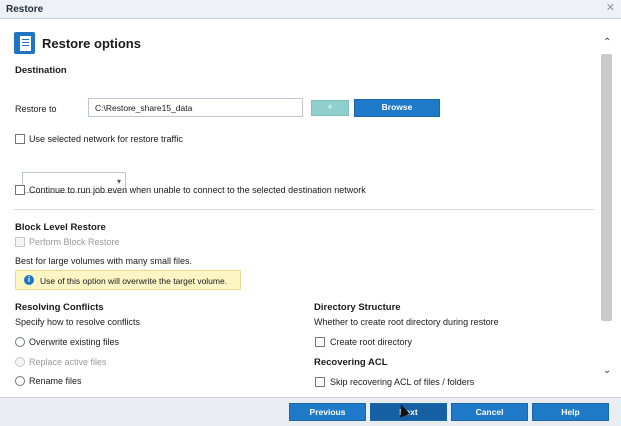 This screenshot has height=426, width=621. I want to click on directory-structure-heading: Directory Structure, so click(357, 307).